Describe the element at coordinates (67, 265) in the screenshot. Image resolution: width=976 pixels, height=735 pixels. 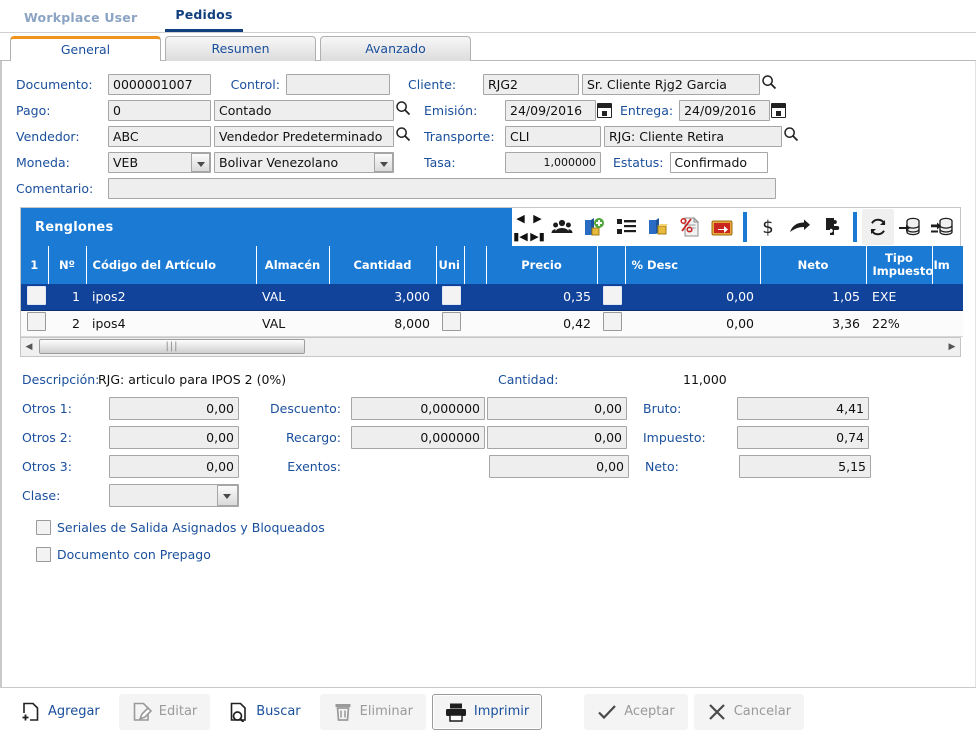
I see `col-numero: Nº` at that location.